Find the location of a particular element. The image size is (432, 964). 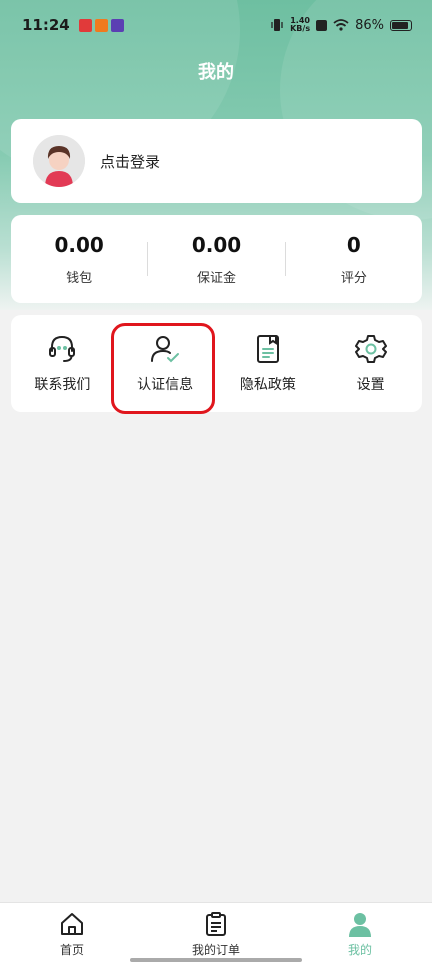

clipboard-icon is located at coordinates (216, 924).